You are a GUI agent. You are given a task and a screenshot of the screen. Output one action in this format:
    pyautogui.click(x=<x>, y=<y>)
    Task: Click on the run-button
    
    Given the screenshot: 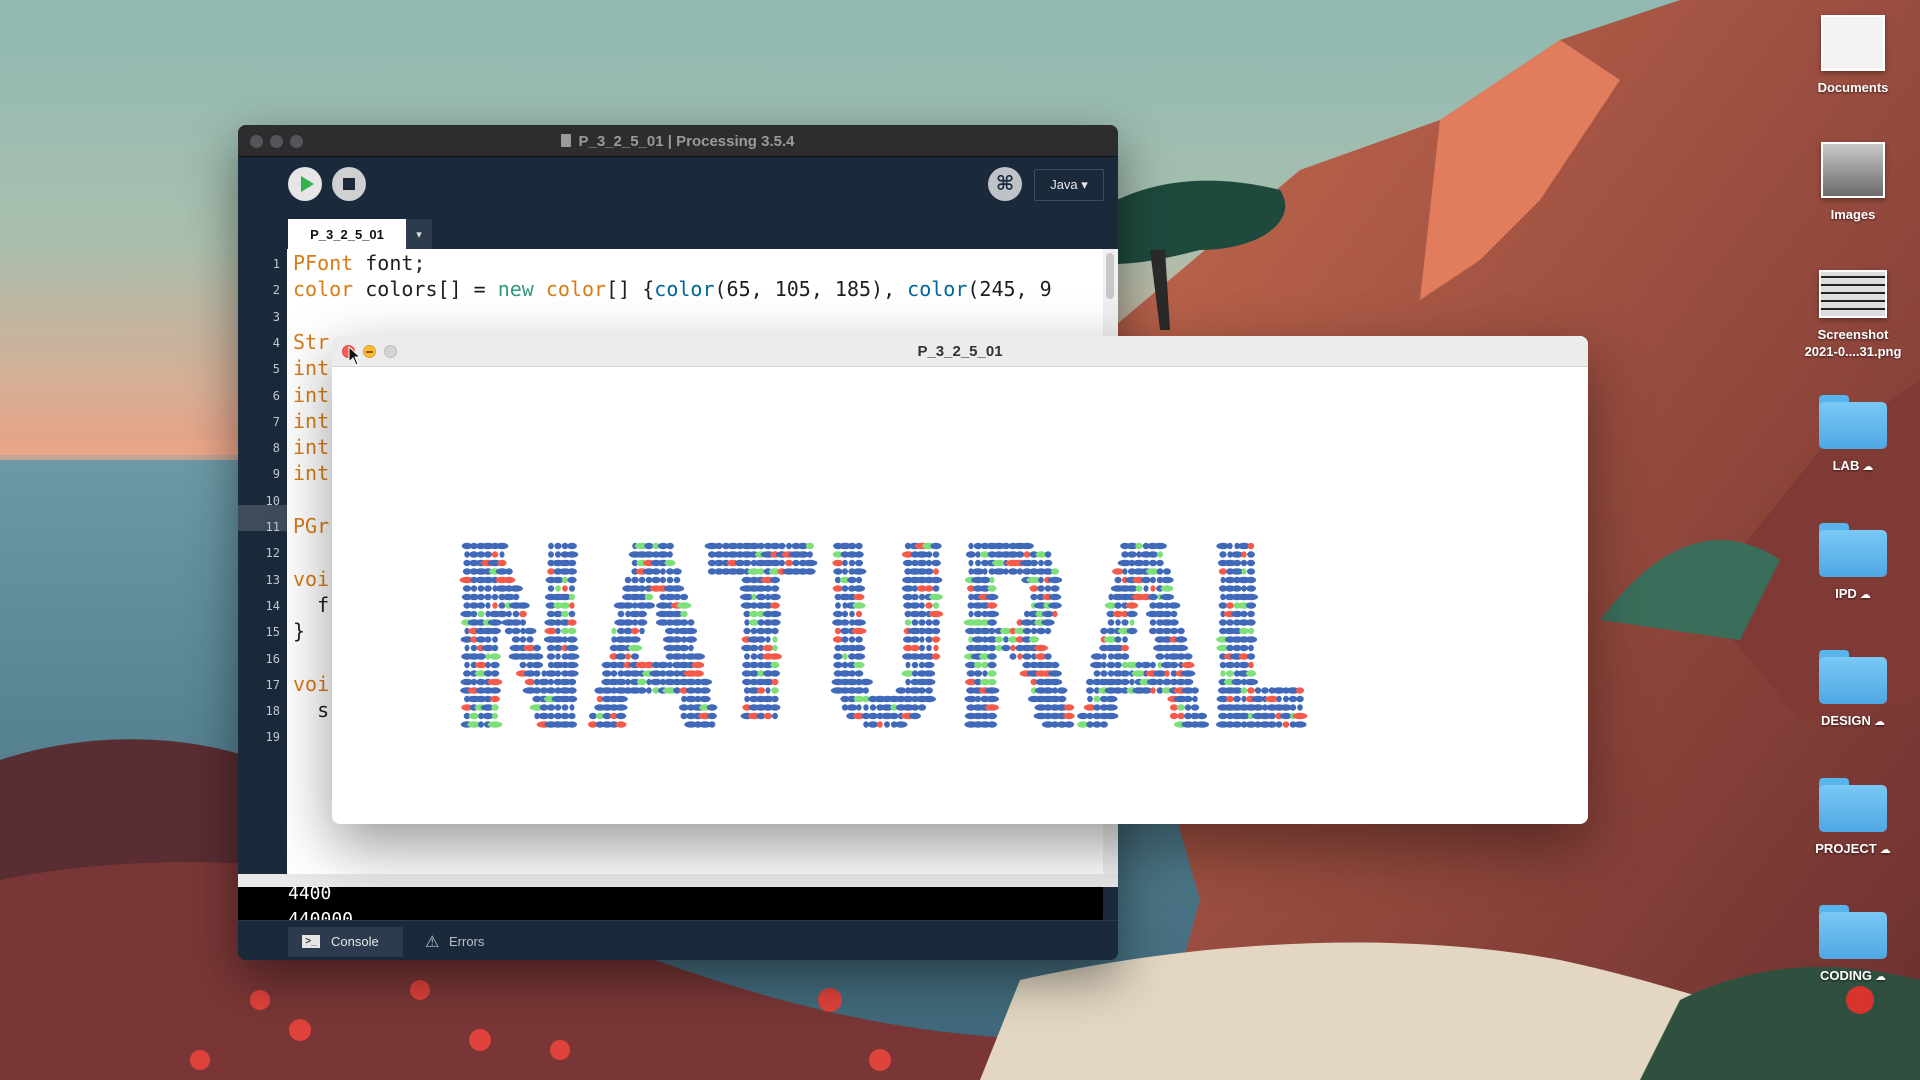 What is the action you would take?
    pyautogui.click(x=305, y=184)
    